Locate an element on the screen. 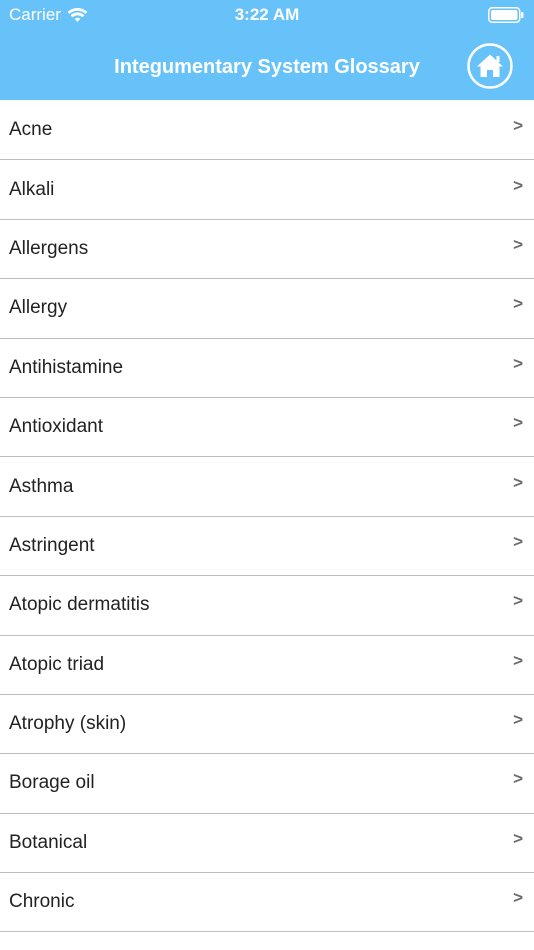 The width and height of the screenshot is (534, 950). list-item-label: Atopic dermatitis is located at coordinates (79, 605).